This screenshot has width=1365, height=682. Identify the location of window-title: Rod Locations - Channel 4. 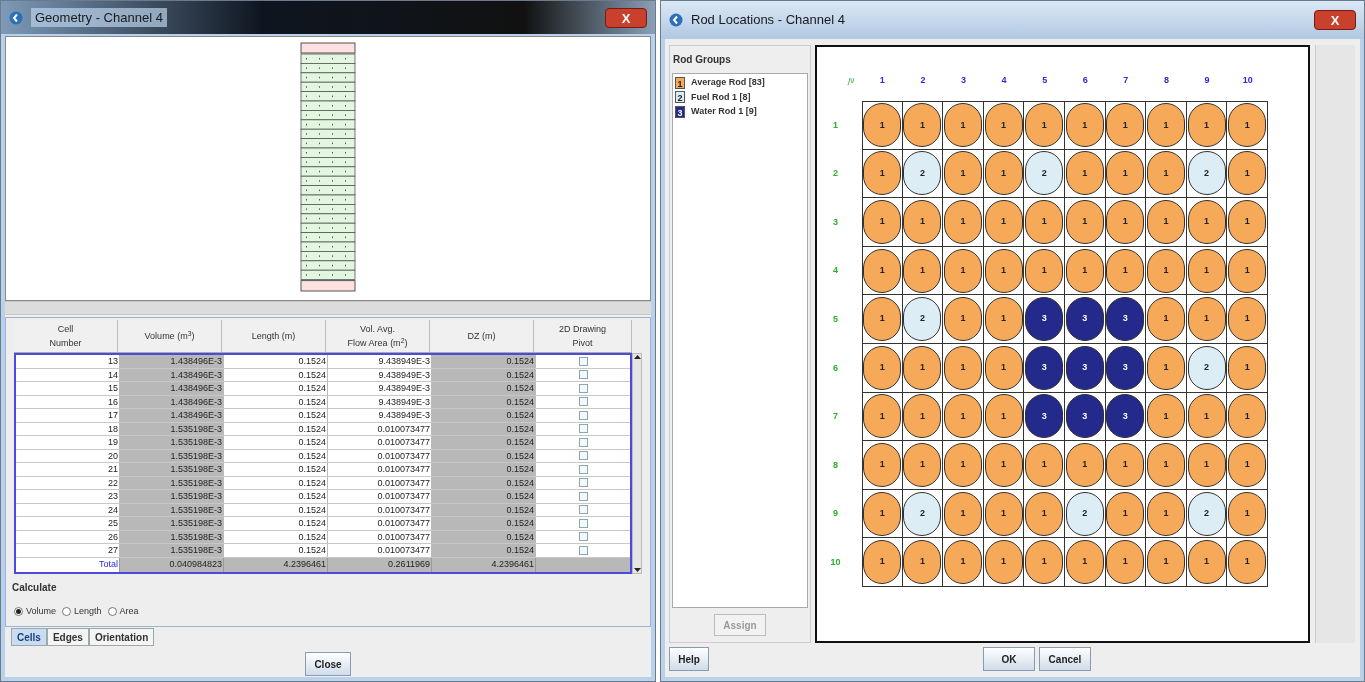
(768, 20).